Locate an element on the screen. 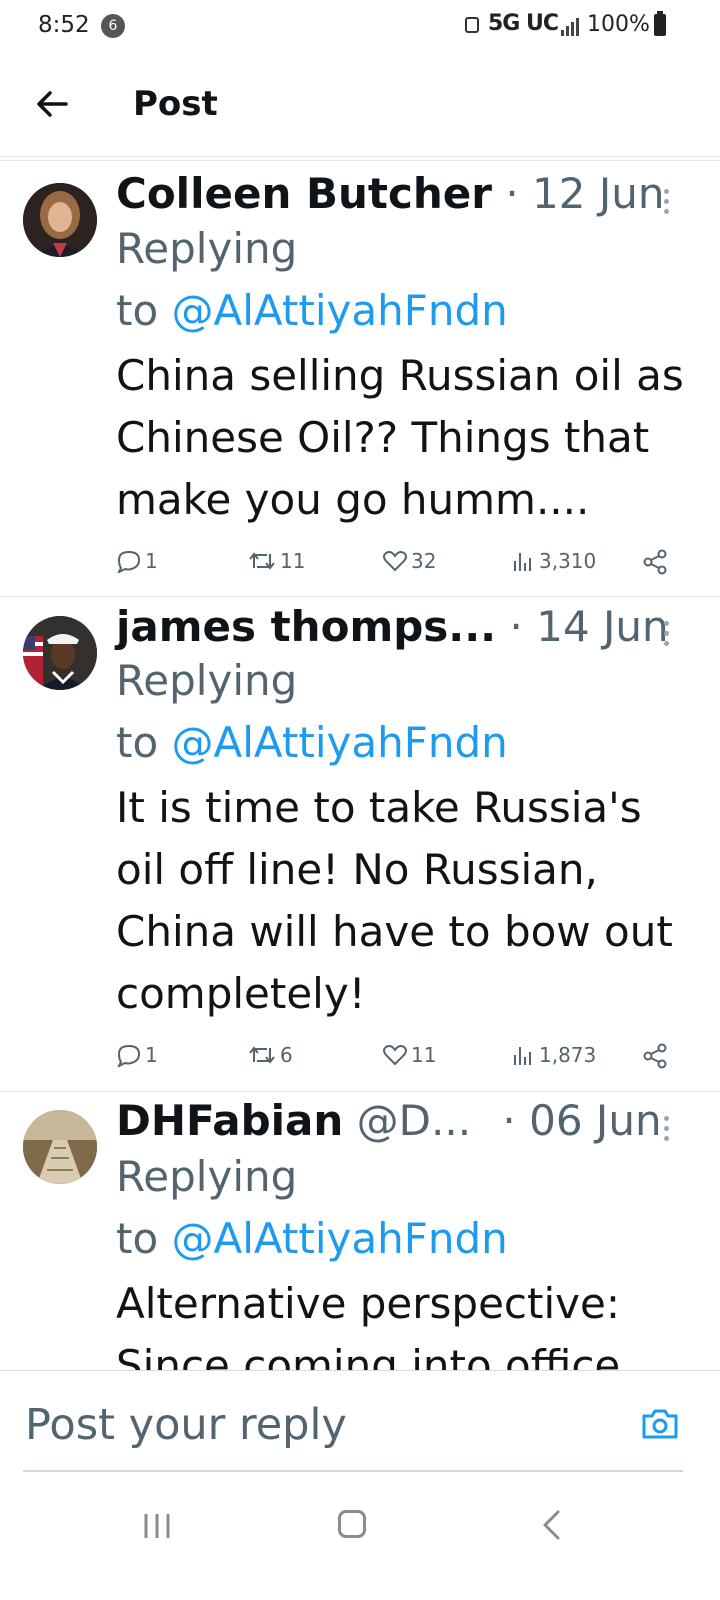  author-name: DHFabian is located at coordinates (229, 1120).